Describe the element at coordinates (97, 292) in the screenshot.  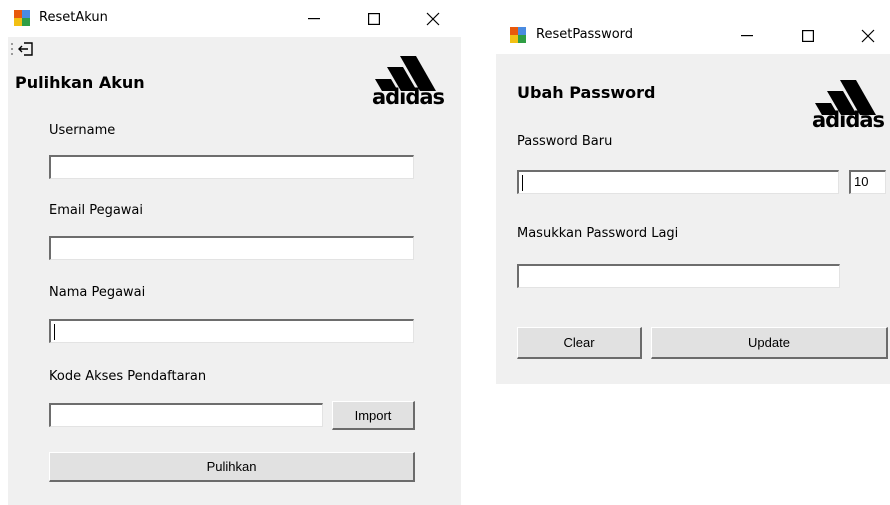
I see `nama-label: Nama Pegawai` at that location.